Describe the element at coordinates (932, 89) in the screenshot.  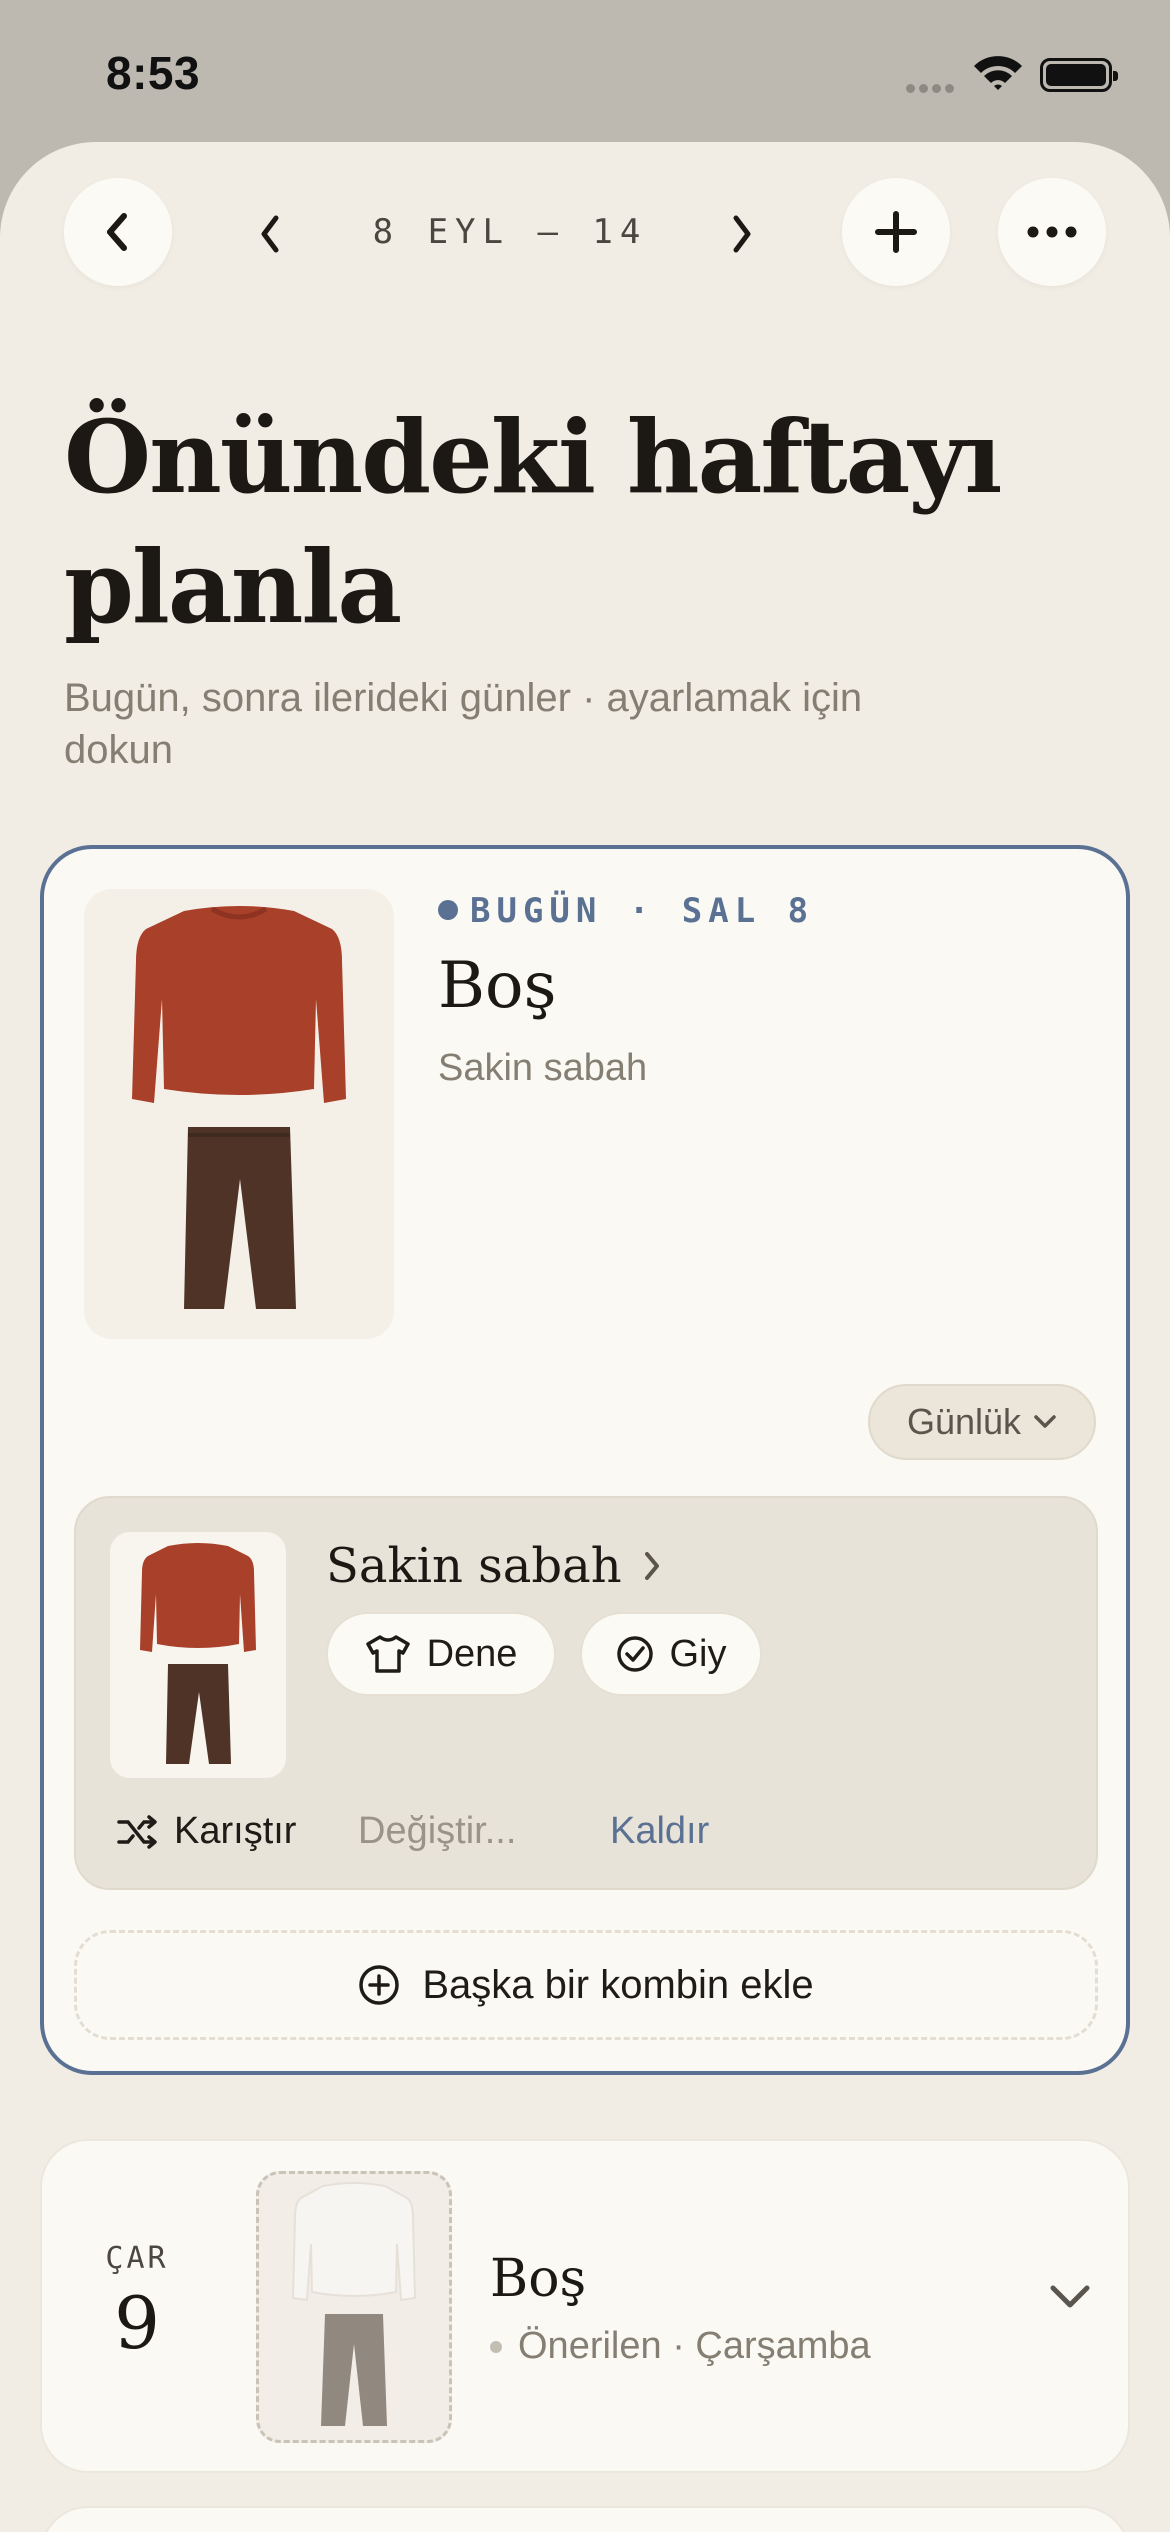
I see `cellular-signal-icon` at that location.